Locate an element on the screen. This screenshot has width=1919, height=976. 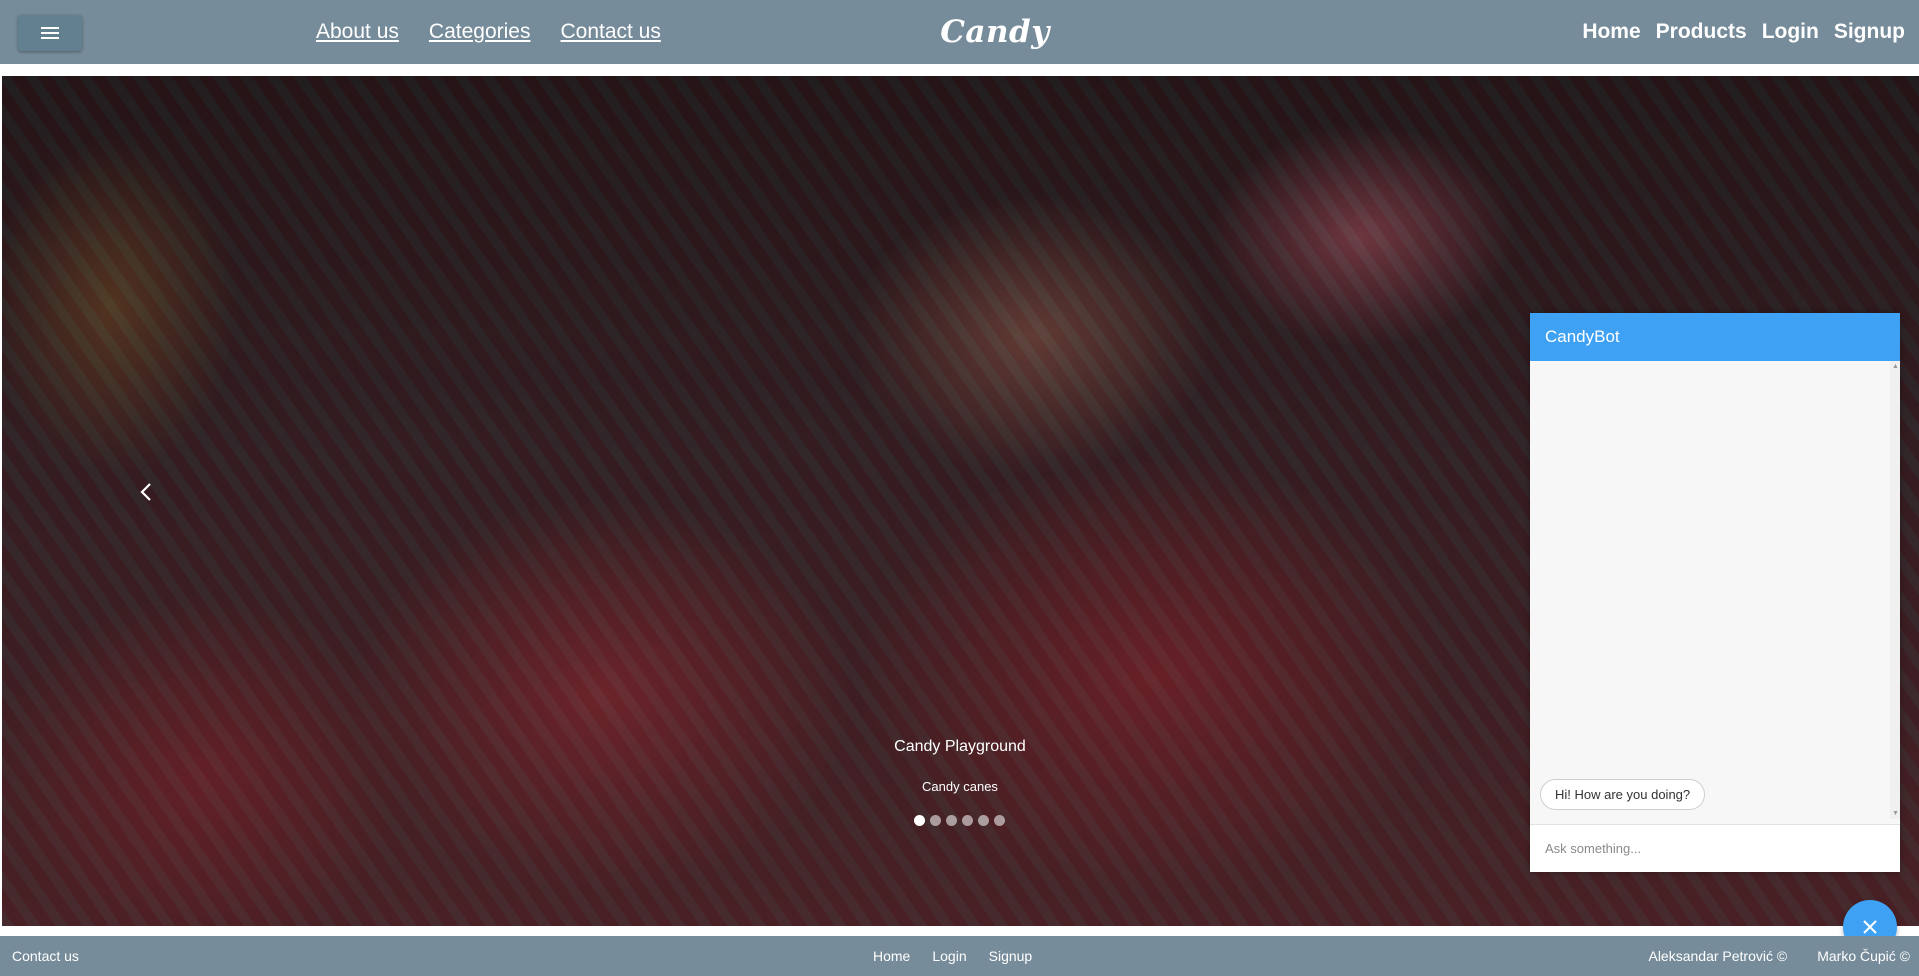
footer-credits: Aleksandar Petrović © Marko Čupić © is located at coordinates (1779, 956).